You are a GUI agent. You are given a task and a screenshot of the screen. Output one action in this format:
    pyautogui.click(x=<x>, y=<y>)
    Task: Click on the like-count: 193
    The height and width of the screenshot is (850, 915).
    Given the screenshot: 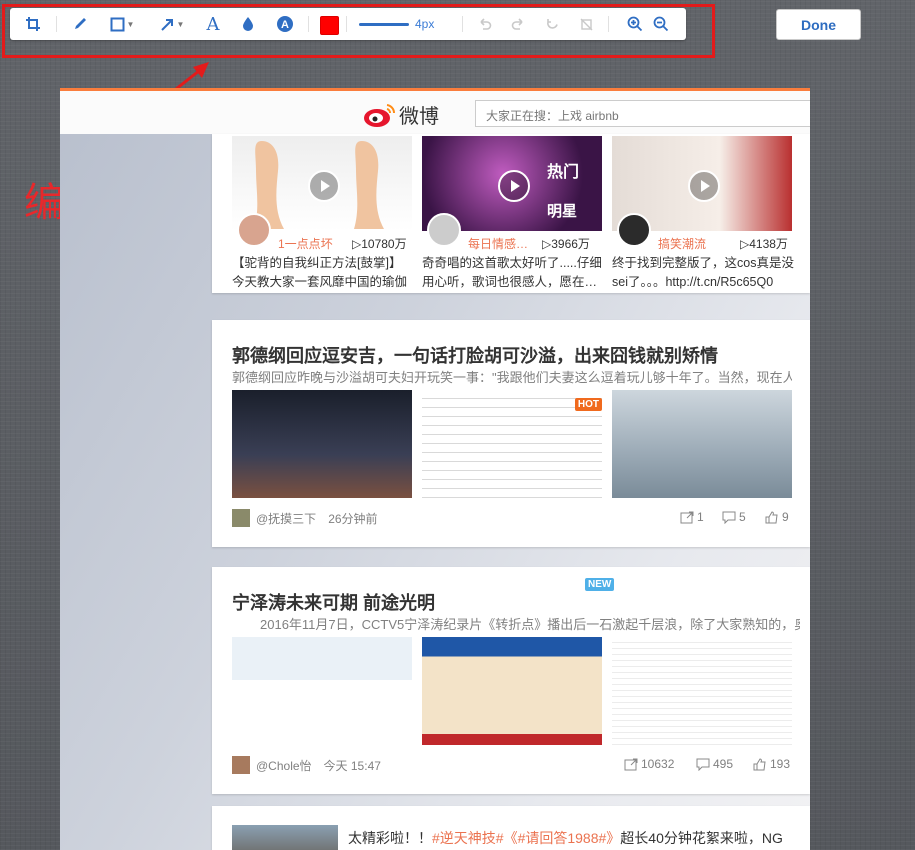 What is the action you would take?
    pyautogui.click(x=780, y=764)
    